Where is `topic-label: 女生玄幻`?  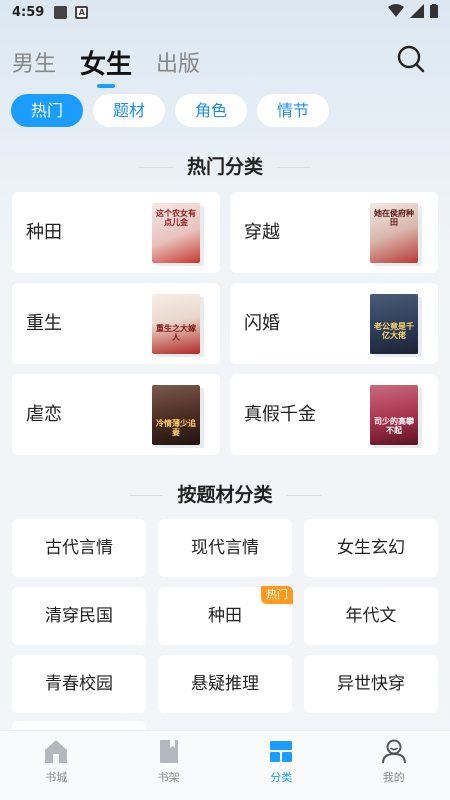
topic-label: 女生玄幻 is located at coordinates (371, 548).